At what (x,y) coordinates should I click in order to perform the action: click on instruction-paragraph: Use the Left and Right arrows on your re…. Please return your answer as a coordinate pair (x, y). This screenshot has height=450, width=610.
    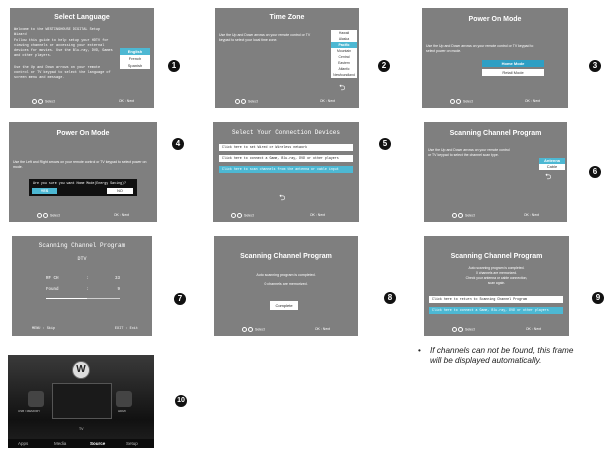
    Looking at the image, I should click on (80, 164).